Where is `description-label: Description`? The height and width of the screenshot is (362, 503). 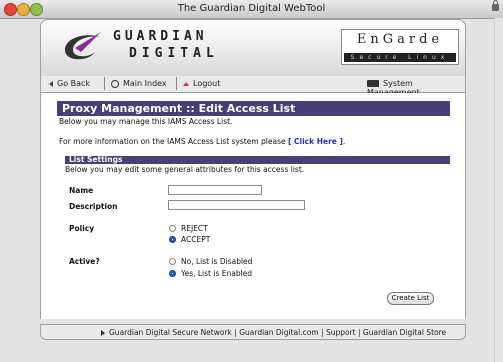 description-label: Description is located at coordinates (93, 206).